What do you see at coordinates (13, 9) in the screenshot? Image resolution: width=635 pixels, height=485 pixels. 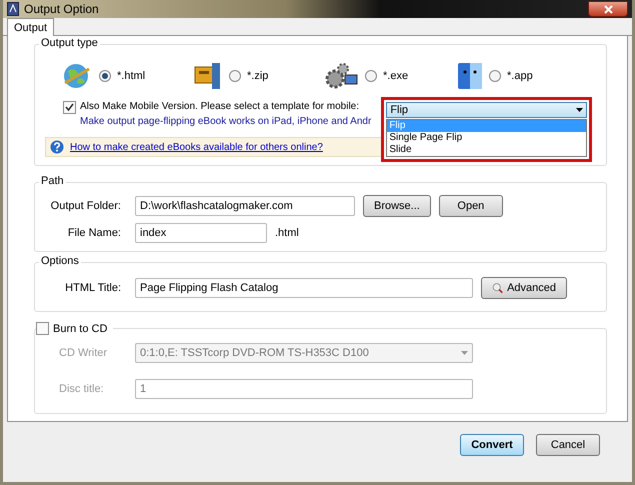 I see `app-icon` at bounding box center [13, 9].